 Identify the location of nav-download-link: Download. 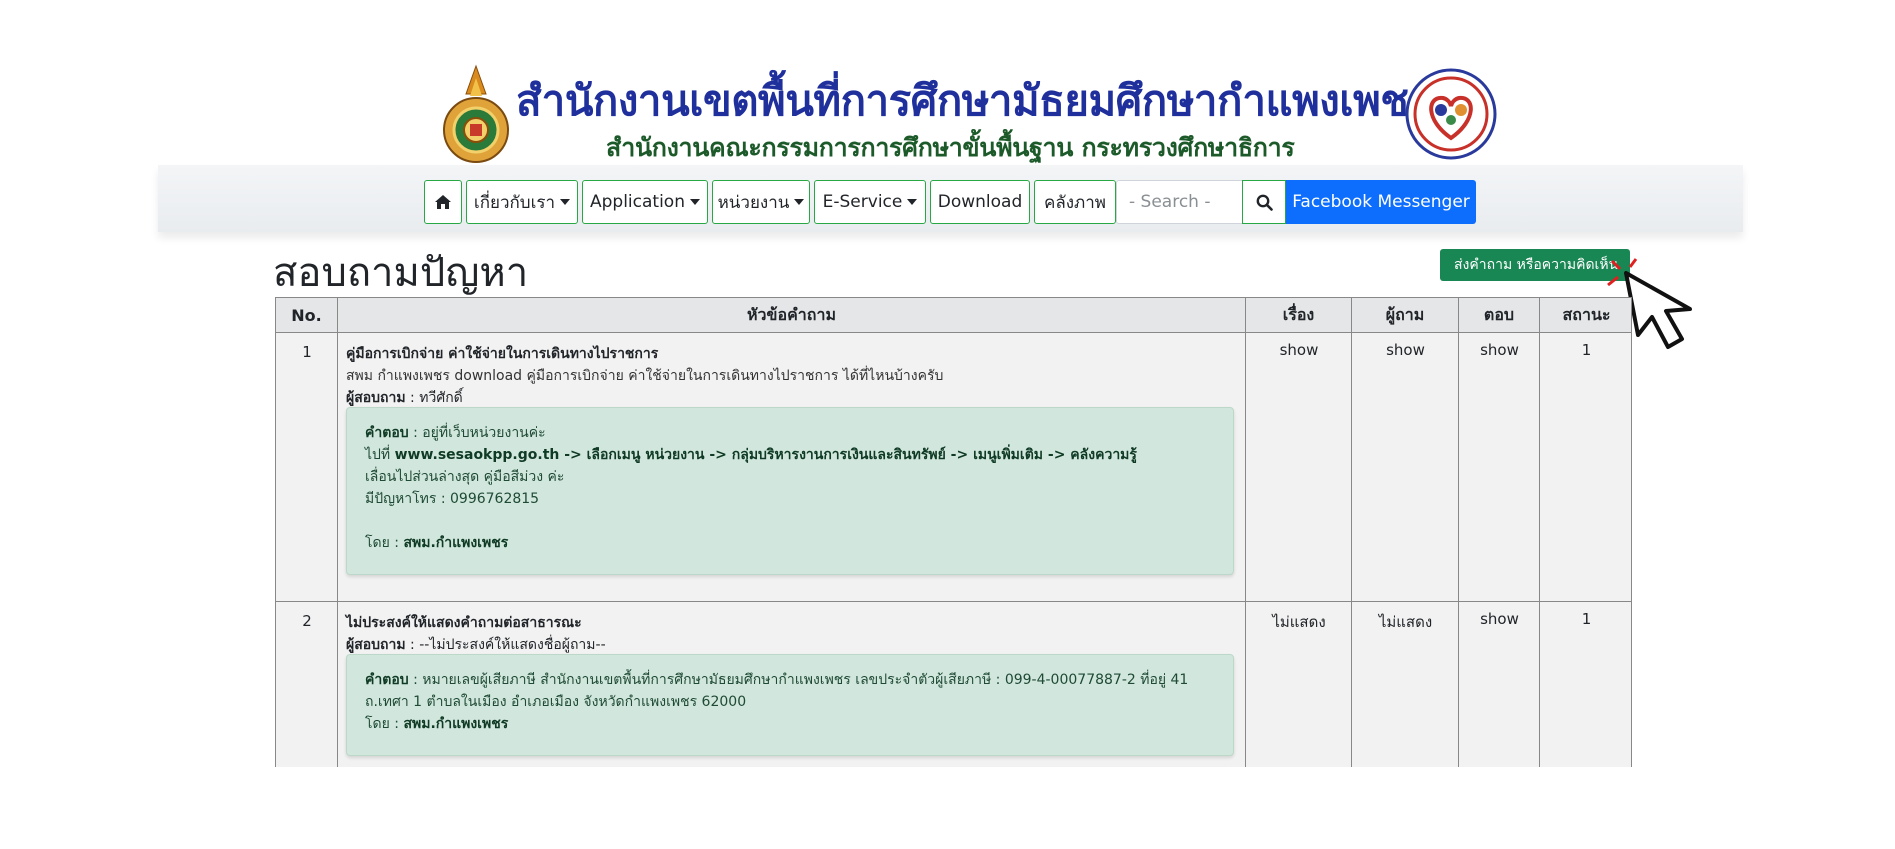
(980, 202).